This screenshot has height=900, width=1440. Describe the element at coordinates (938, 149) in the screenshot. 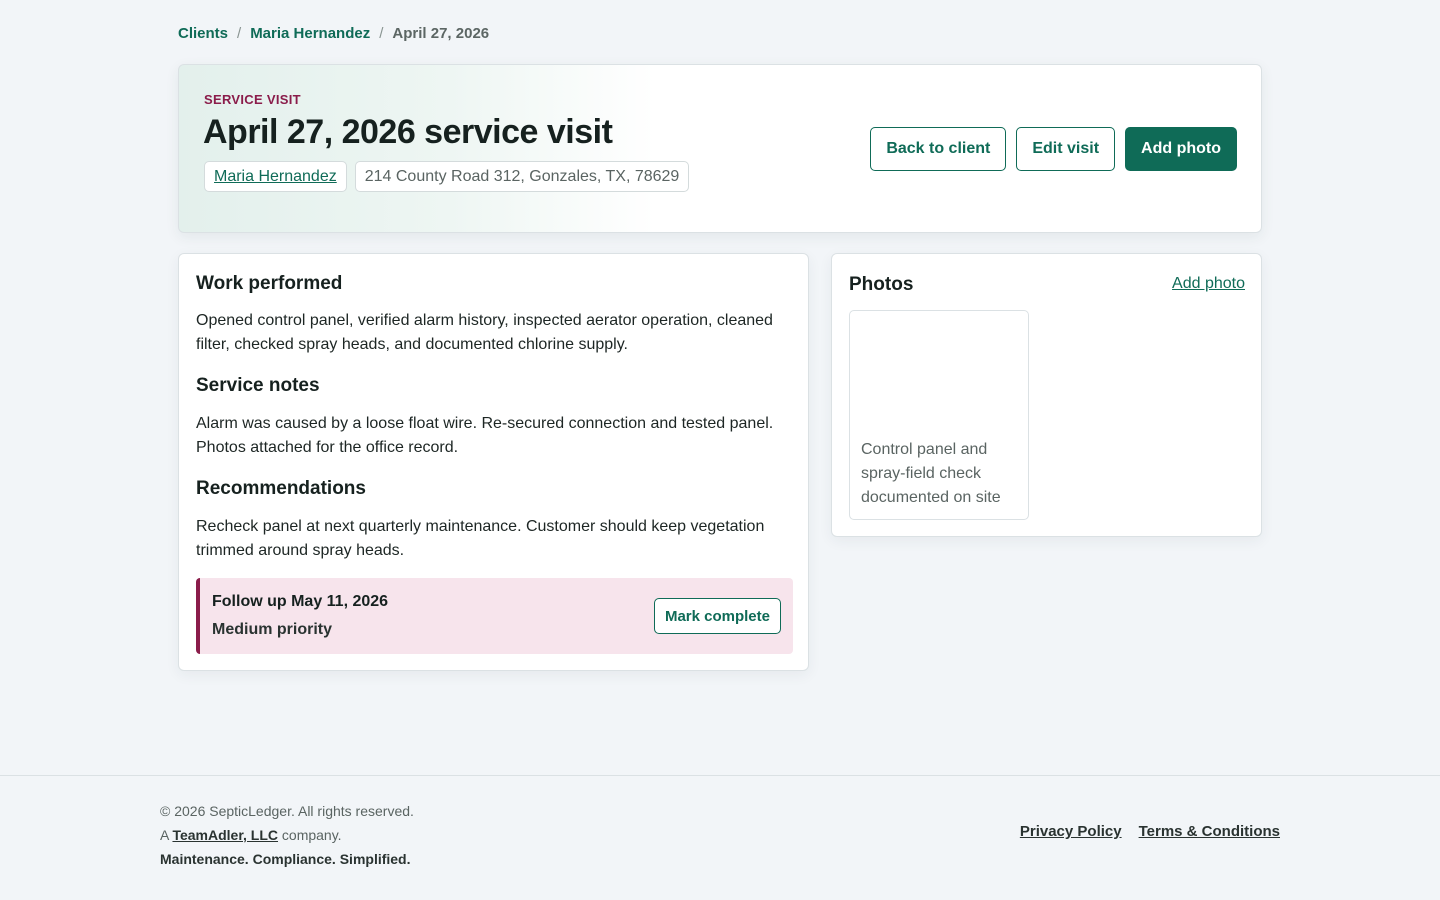

I see `back-to-client-button: Back to client` at that location.